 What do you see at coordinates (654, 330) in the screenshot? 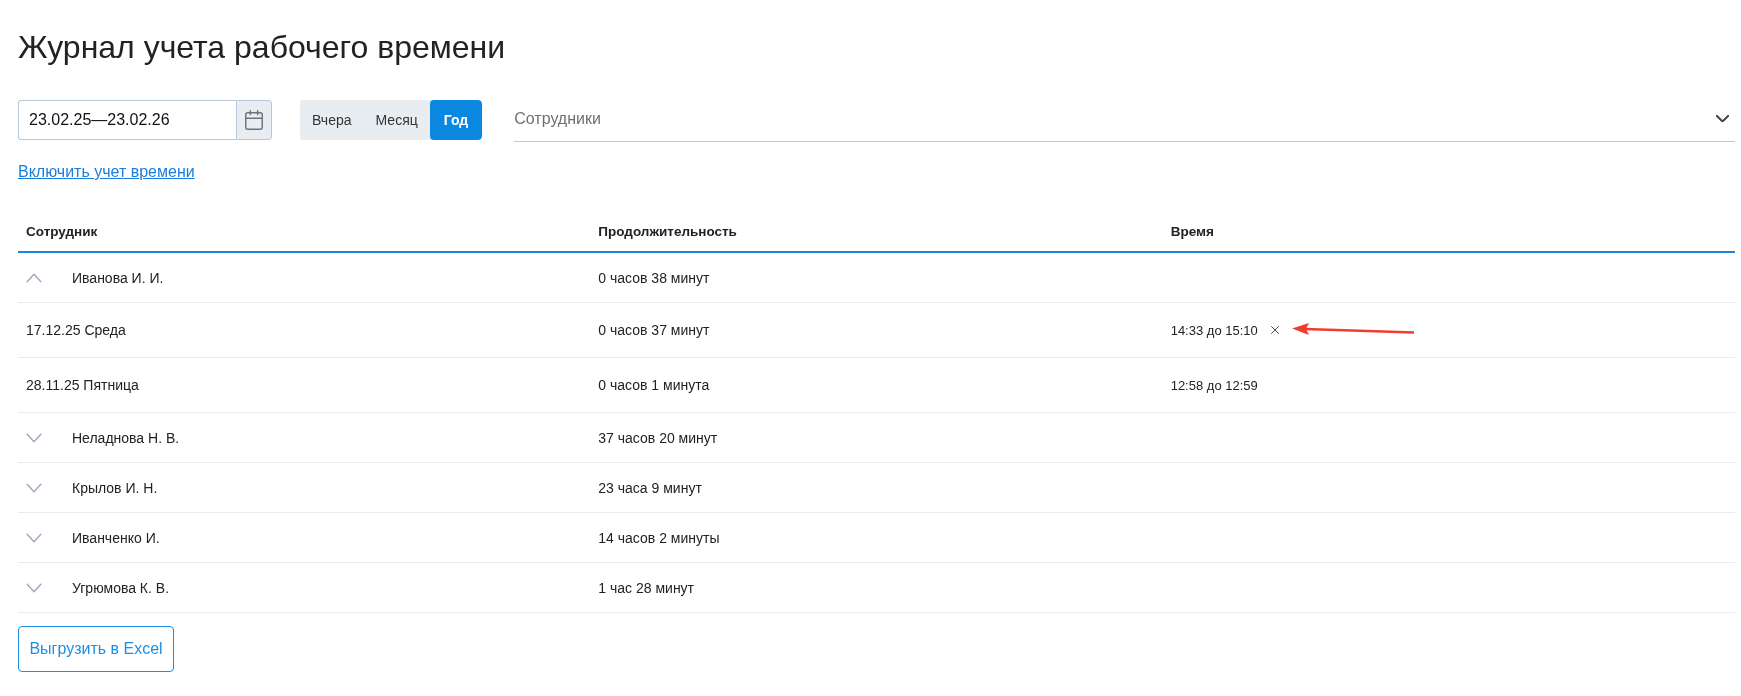
I see `duration-text: 0 часов 37 минут` at bounding box center [654, 330].